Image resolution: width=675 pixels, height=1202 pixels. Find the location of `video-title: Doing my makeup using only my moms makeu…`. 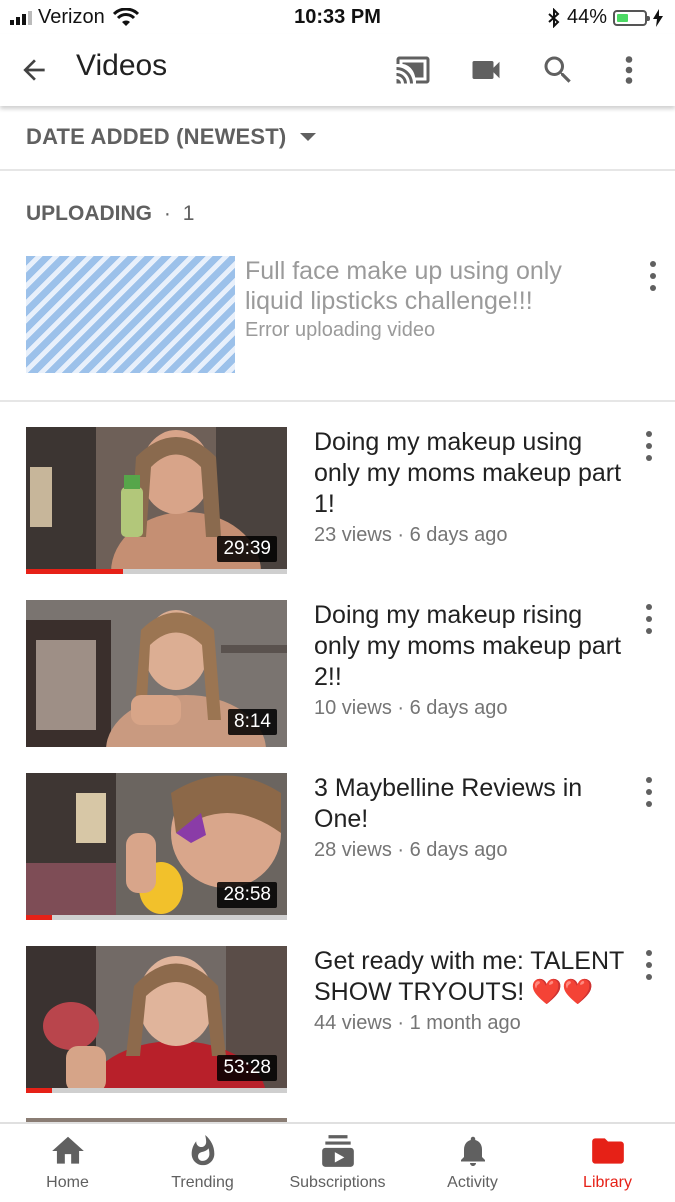

video-title: Doing my makeup using only my moms makeu… is located at coordinates (469, 473).